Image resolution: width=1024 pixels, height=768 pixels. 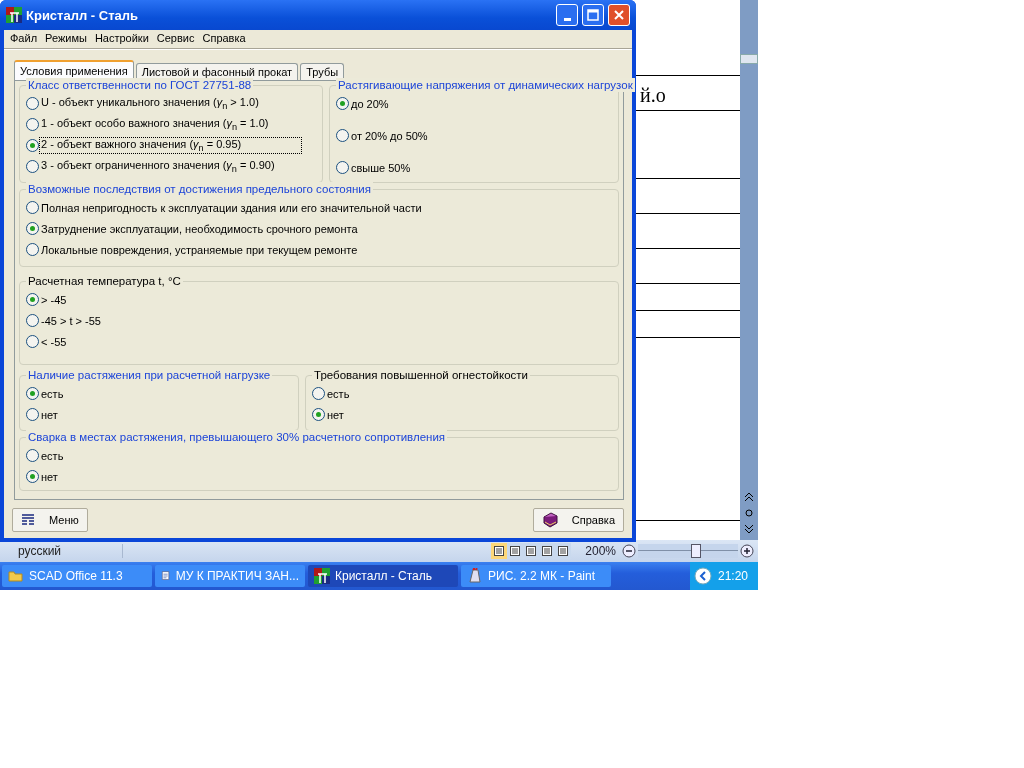 What do you see at coordinates (155, 124) in the screenshot?
I see `option-label: 1 - объект особо важного значения (γ$_{n}$ = 1.0)` at bounding box center [155, 124].